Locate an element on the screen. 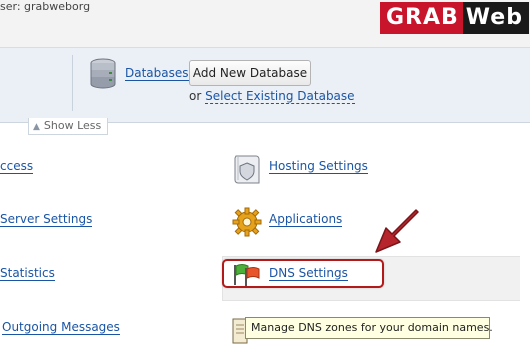  databases-link: Databases is located at coordinates (157, 73).